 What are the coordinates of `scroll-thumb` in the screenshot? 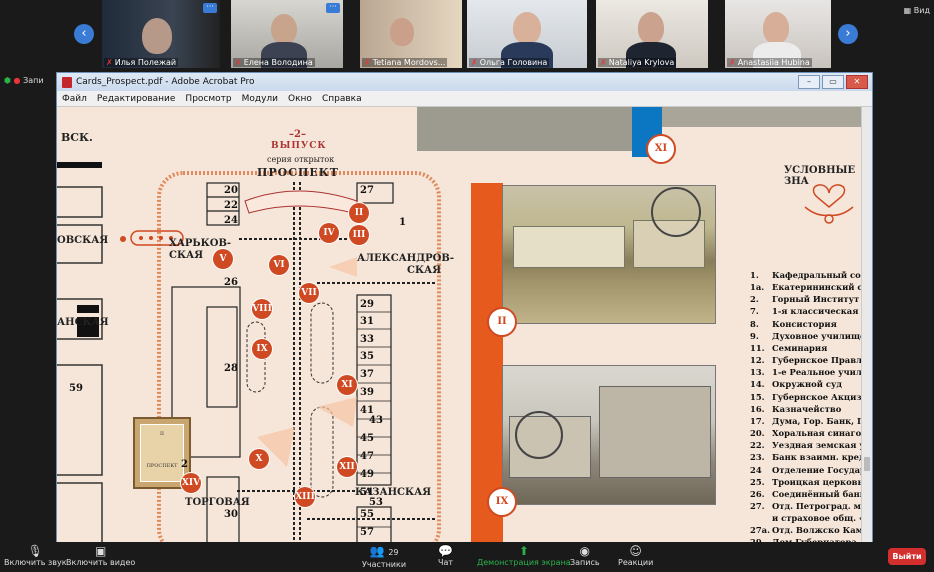 It's located at (867, 464).